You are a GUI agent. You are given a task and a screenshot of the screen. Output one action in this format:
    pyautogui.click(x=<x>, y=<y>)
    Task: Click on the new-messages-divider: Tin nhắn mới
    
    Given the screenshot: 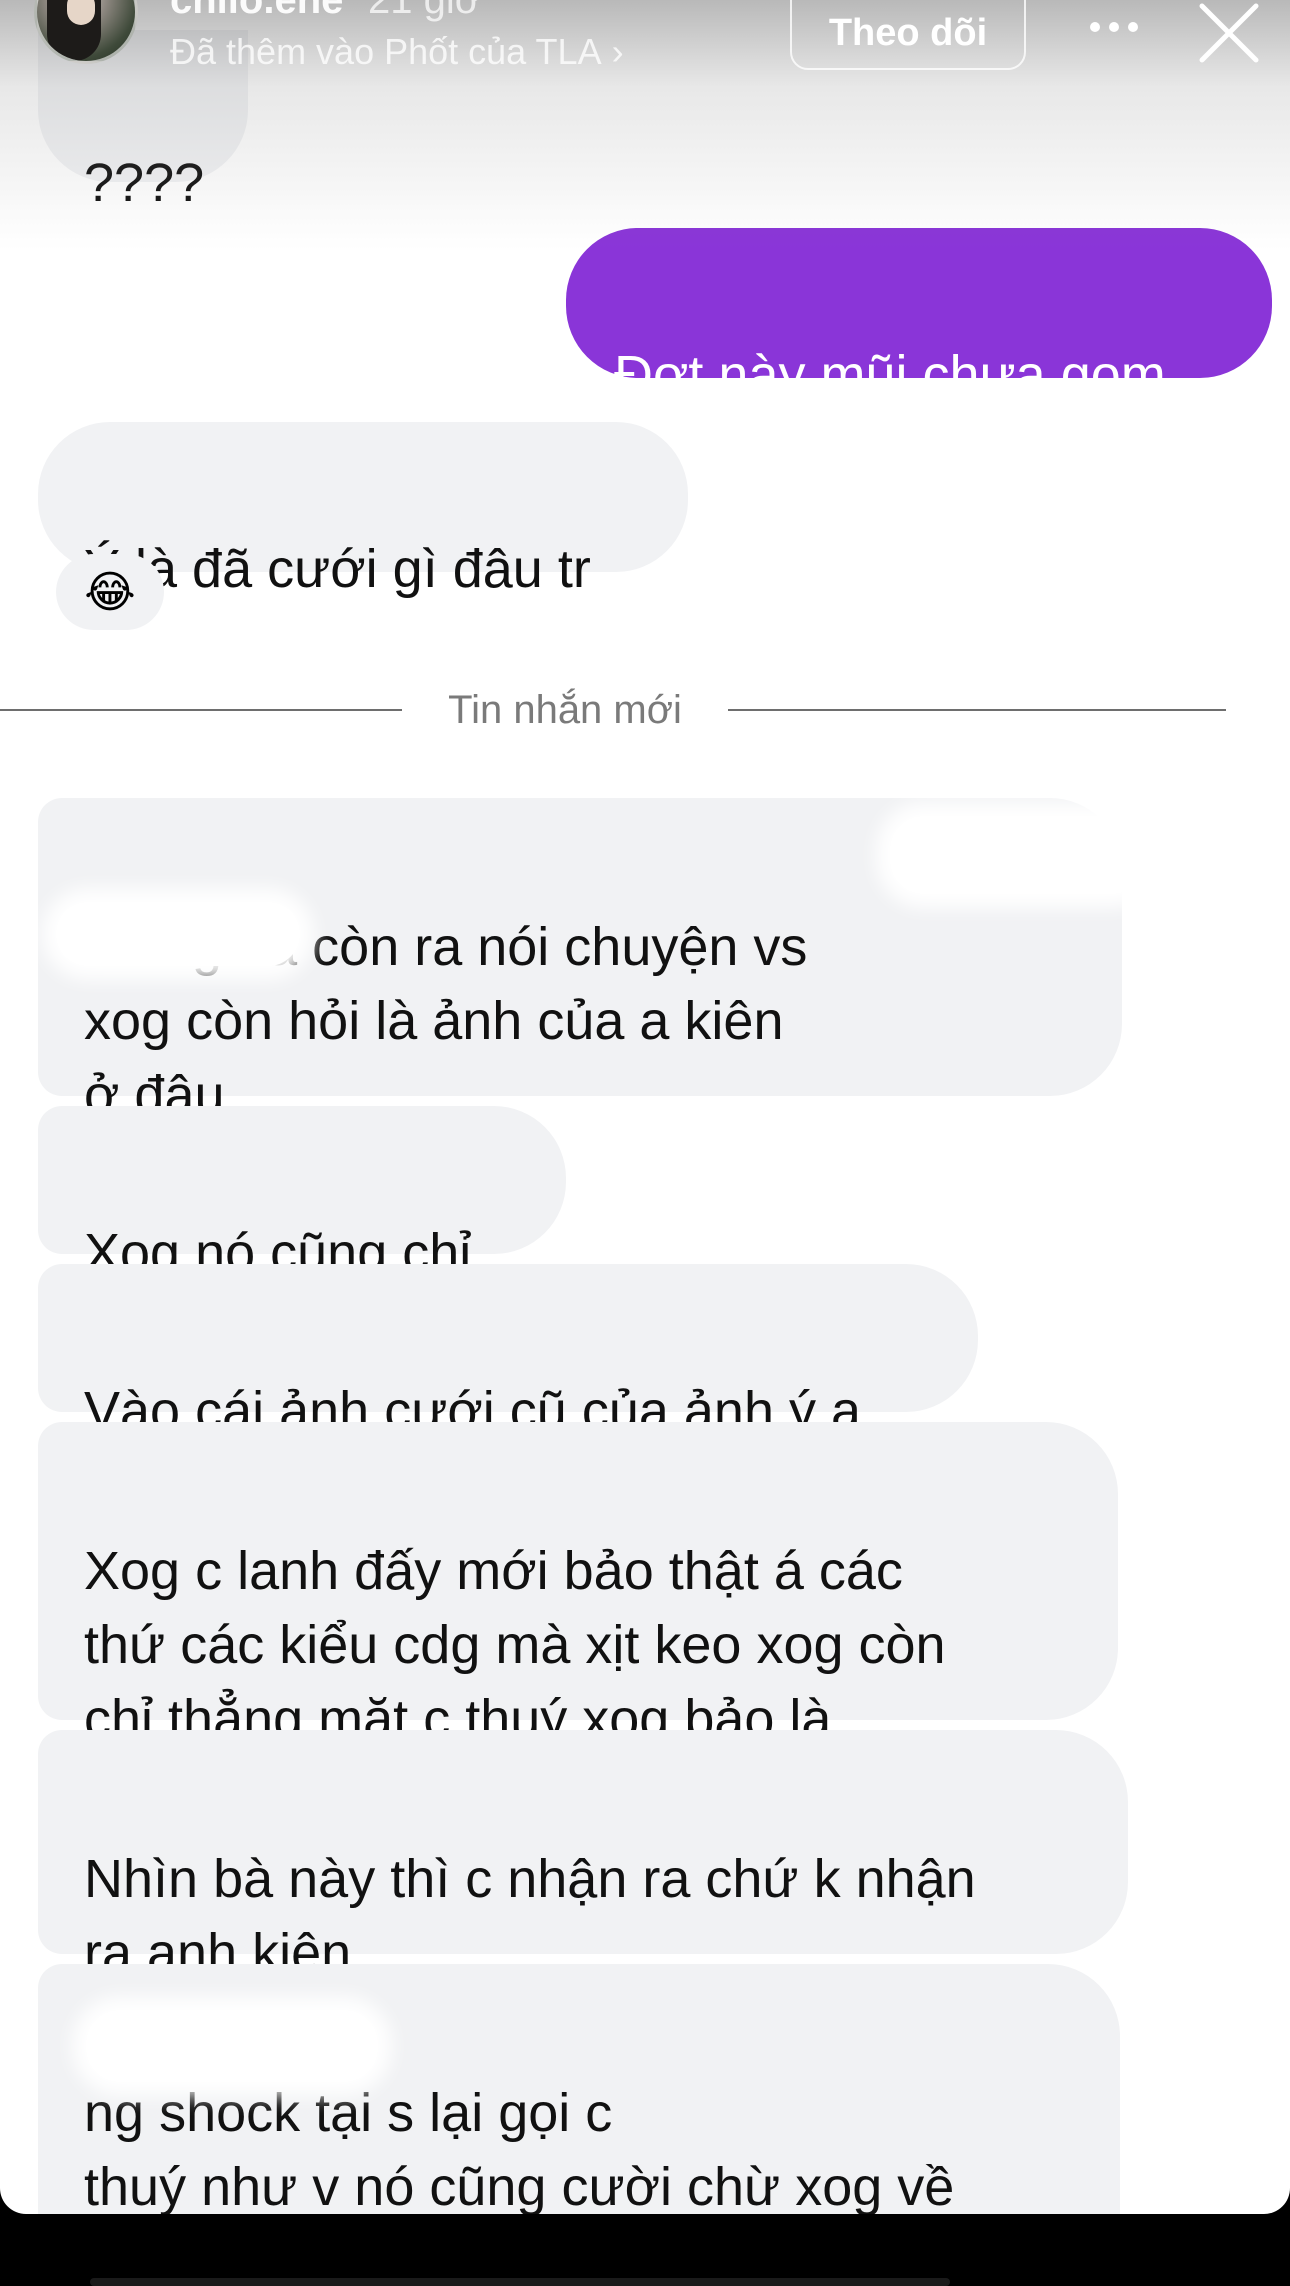 What is the action you would take?
    pyautogui.click(x=615, y=710)
    